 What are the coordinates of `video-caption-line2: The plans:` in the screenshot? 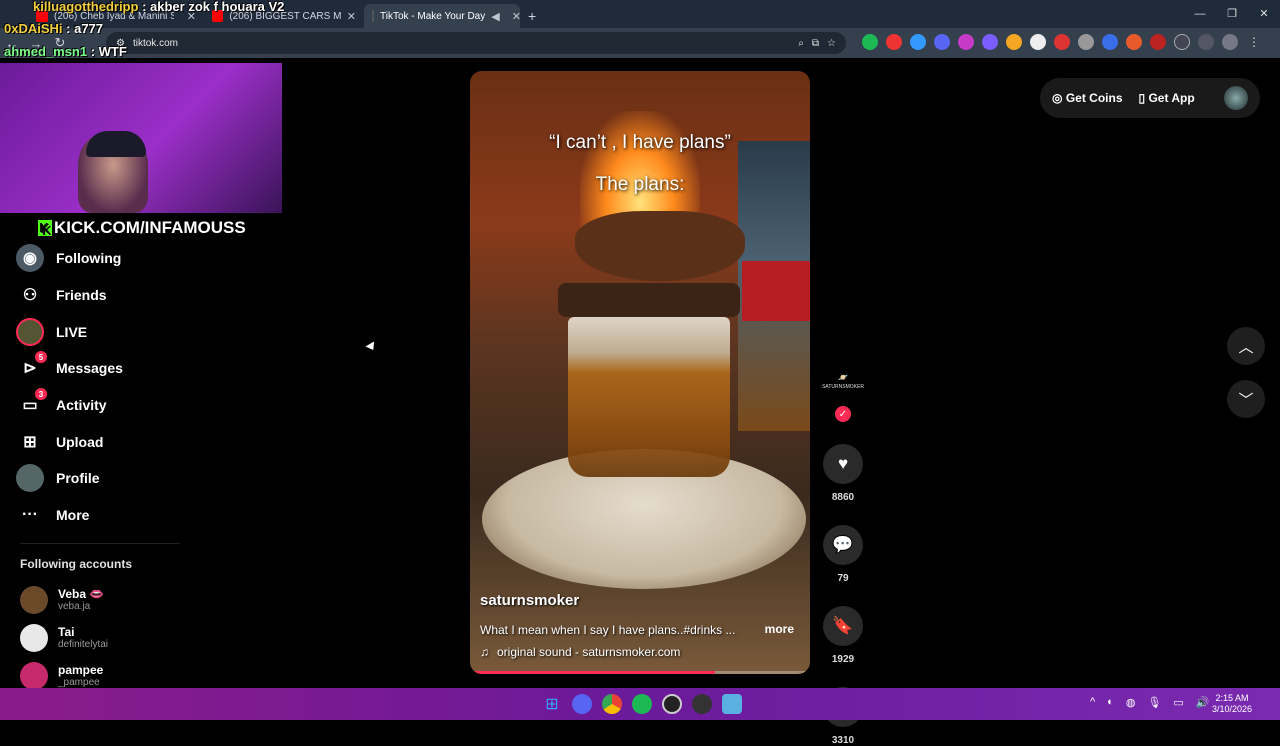 It's located at (640, 184).